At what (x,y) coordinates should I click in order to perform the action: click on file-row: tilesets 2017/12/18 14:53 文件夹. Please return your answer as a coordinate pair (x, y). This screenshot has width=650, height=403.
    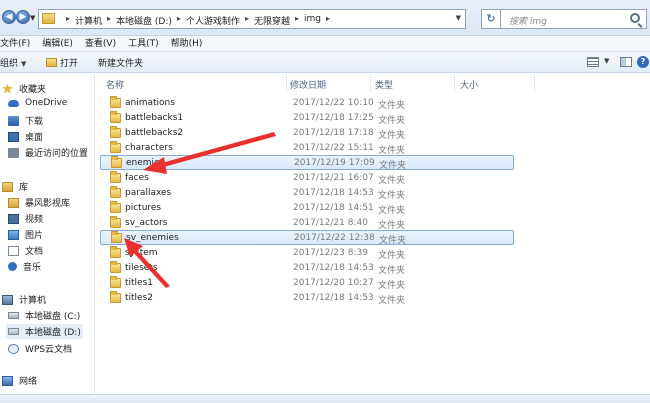
    Looking at the image, I should click on (307, 268).